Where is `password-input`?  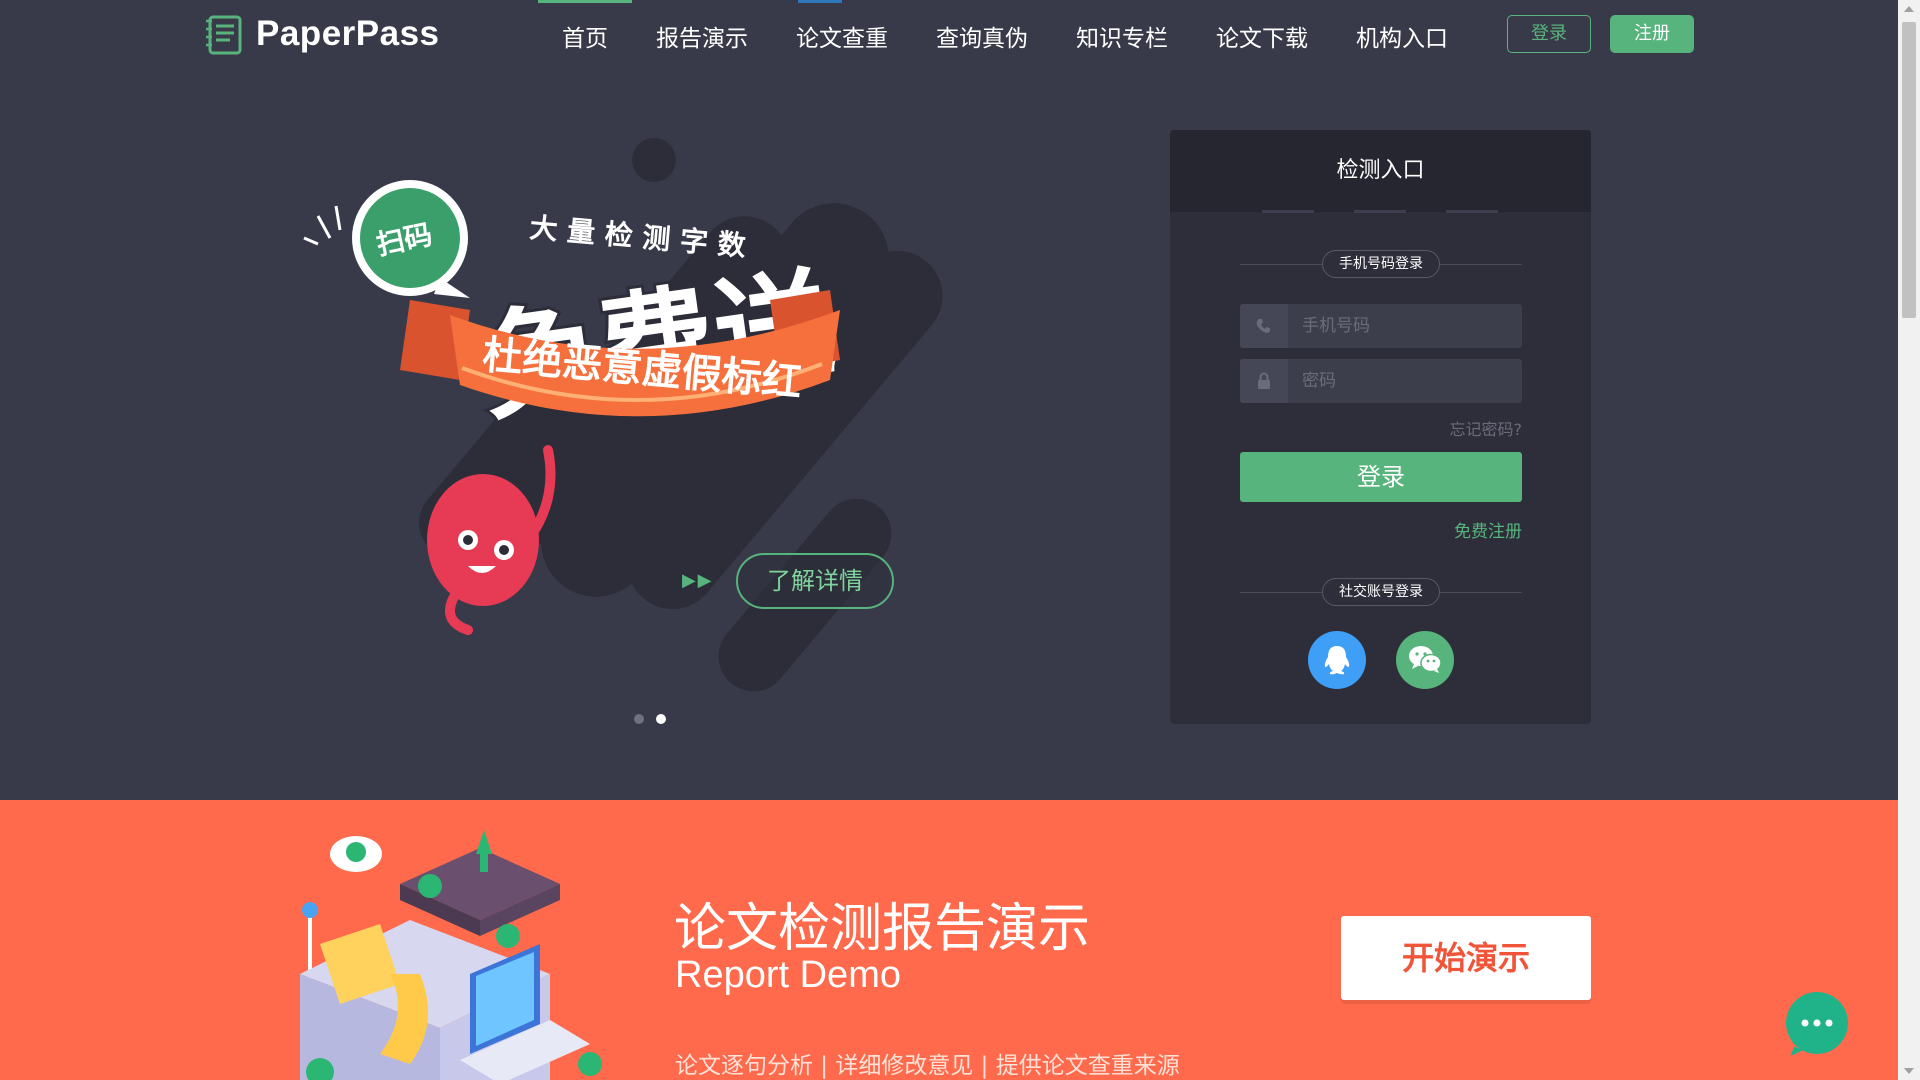 password-input is located at coordinates (1405, 381).